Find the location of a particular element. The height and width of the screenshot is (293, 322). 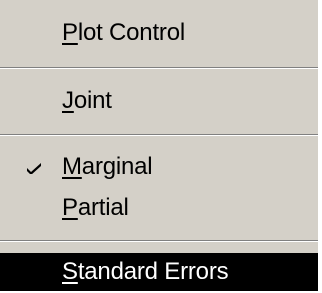

menu-item-standard-errors: Standard Errors is located at coordinates (159, 272).